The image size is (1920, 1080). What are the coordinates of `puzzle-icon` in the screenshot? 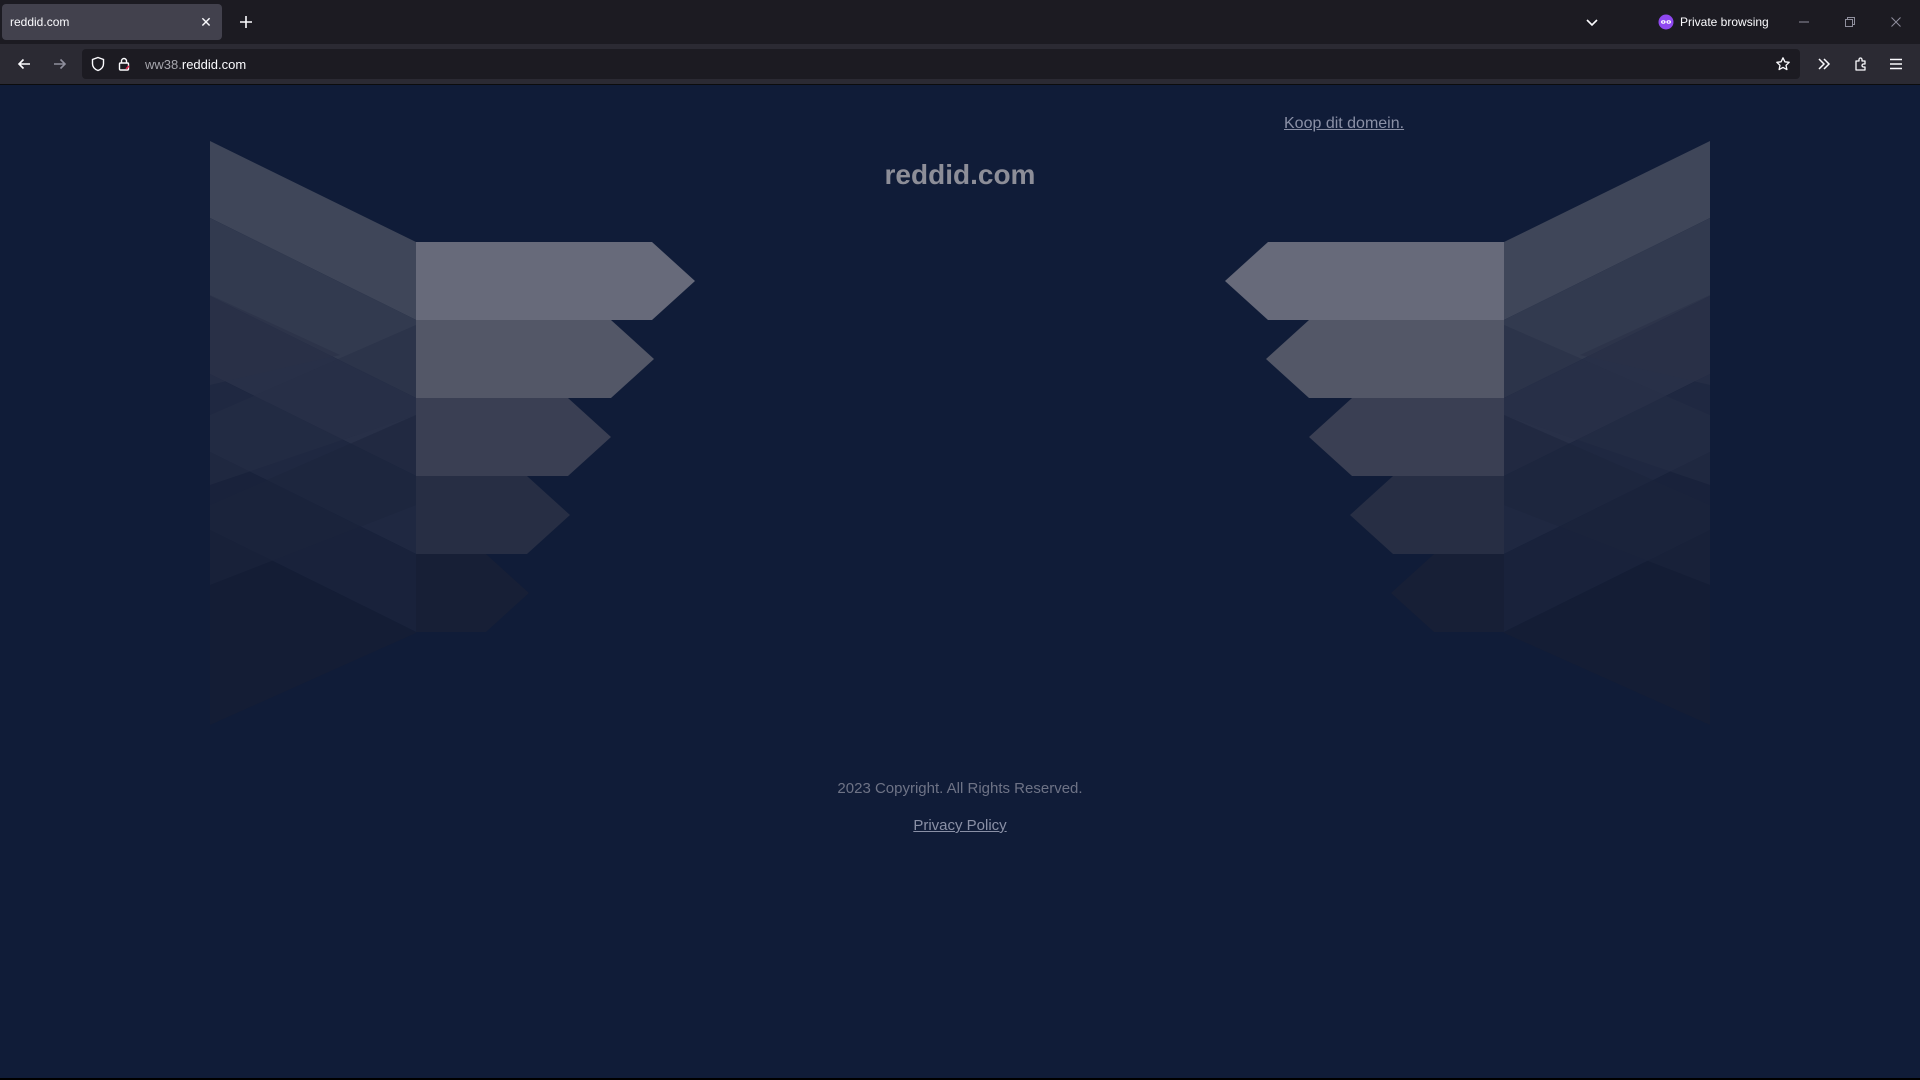 It's located at (1860, 64).